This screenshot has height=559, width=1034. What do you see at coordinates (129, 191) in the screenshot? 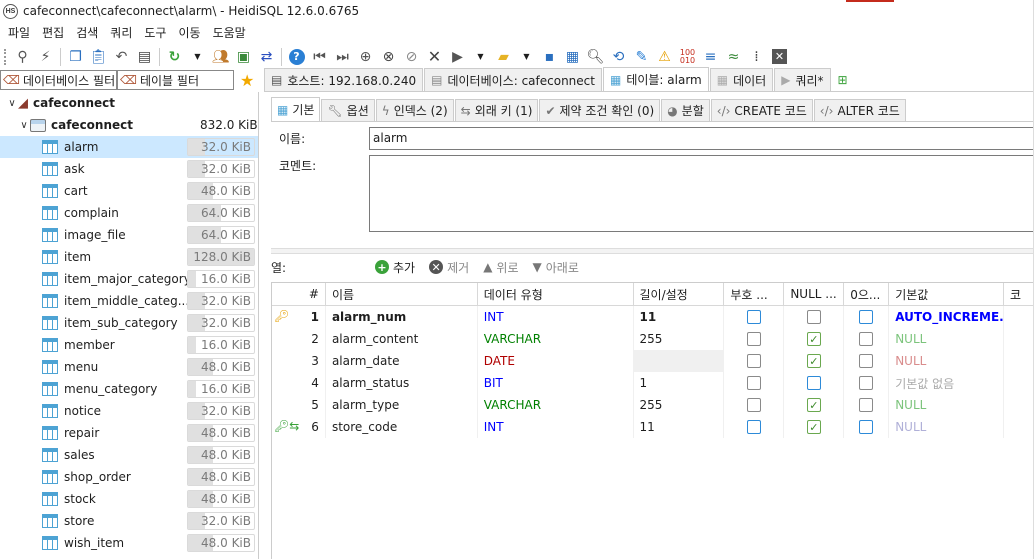
I see `tree-table-item: cart 48.0 KiB` at bounding box center [129, 191].